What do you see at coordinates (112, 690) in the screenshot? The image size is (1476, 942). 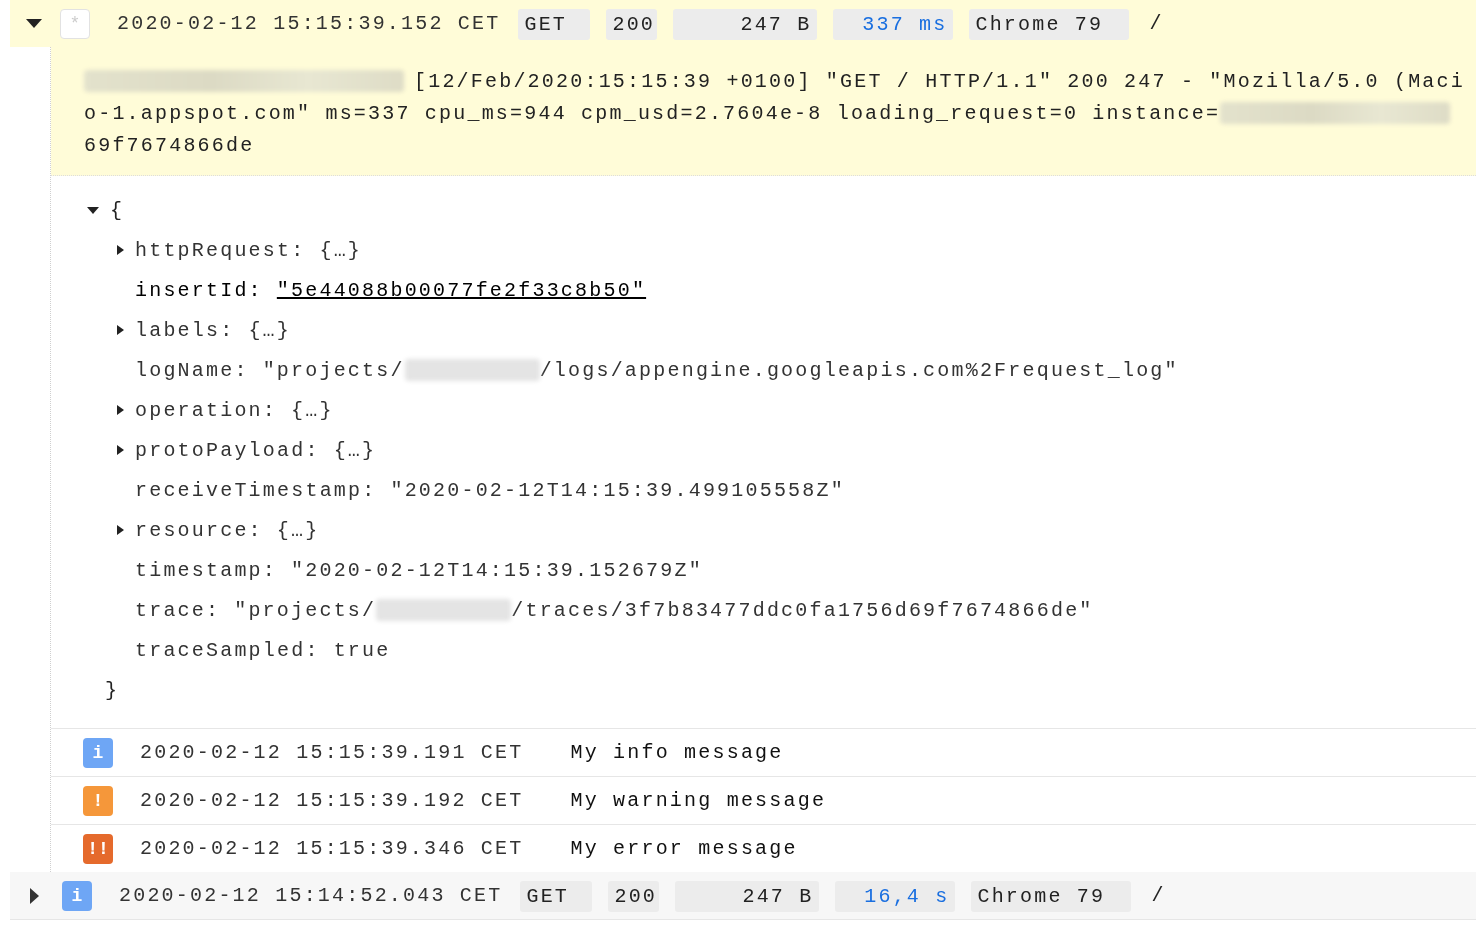 I see `brace: }` at bounding box center [112, 690].